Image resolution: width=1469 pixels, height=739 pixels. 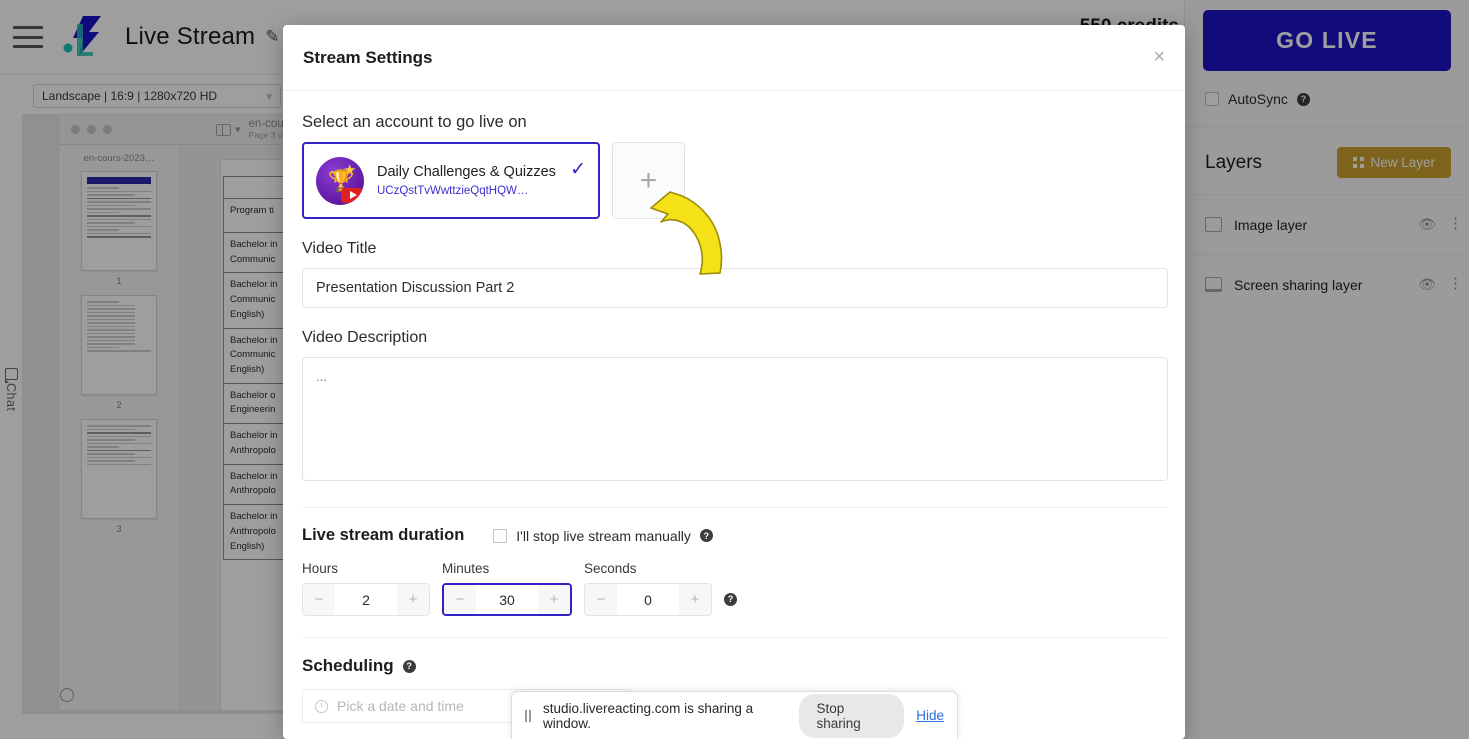 What do you see at coordinates (735, 288) in the screenshot?
I see `video-title-input` at bounding box center [735, 288].